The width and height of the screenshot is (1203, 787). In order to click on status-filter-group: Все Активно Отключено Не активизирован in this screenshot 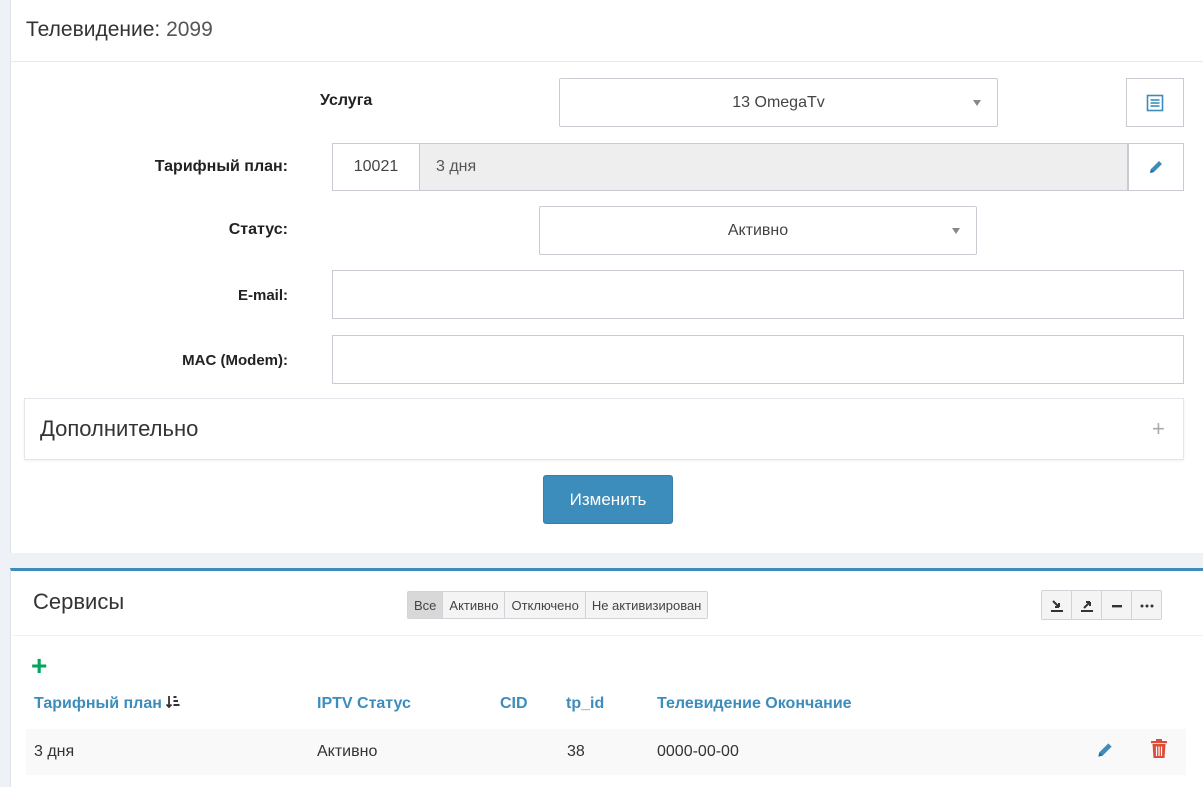, I will do `click(558, 605)`.